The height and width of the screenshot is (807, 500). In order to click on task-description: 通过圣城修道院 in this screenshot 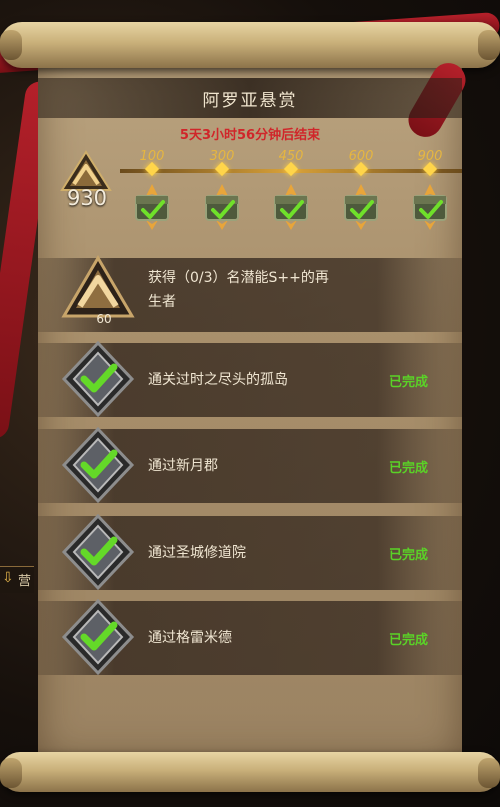, I will do `click(197, 553)`.